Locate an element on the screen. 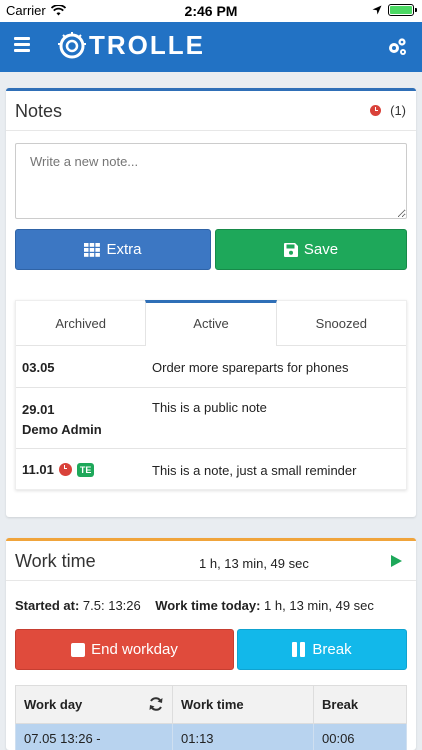 The width and height of the screenshot is (422, 750). menu-icon is located at coordinates (22, 44).